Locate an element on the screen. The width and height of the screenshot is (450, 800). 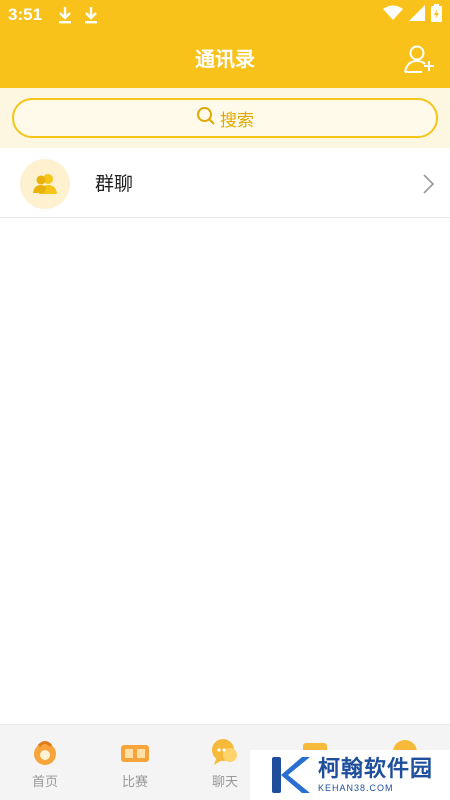
group-chat-icon is located at coordinates (45, 184).